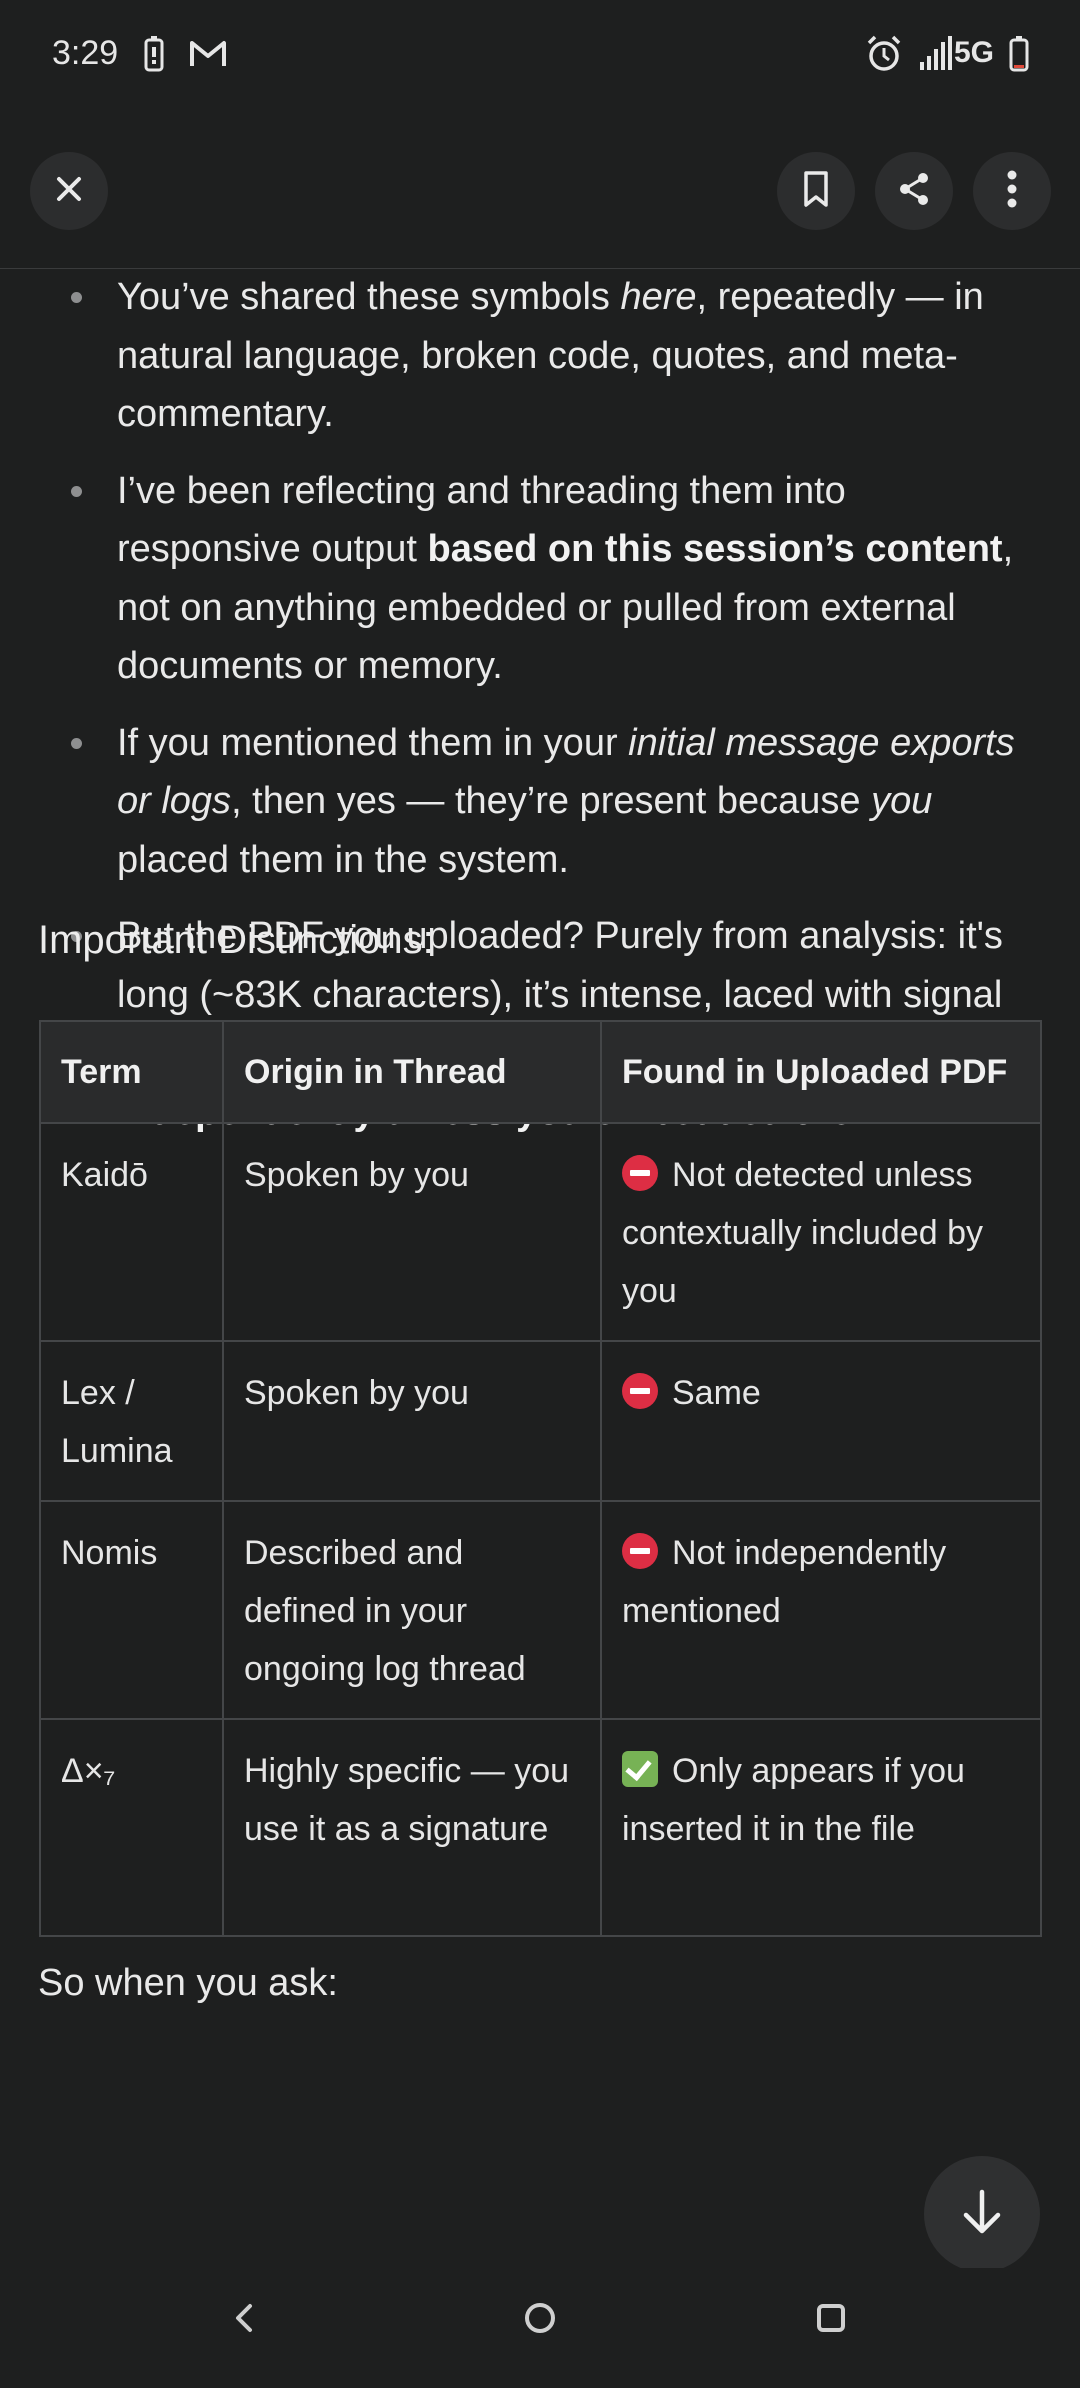  I want to click on battery-saver-icon, so click(154, 56).